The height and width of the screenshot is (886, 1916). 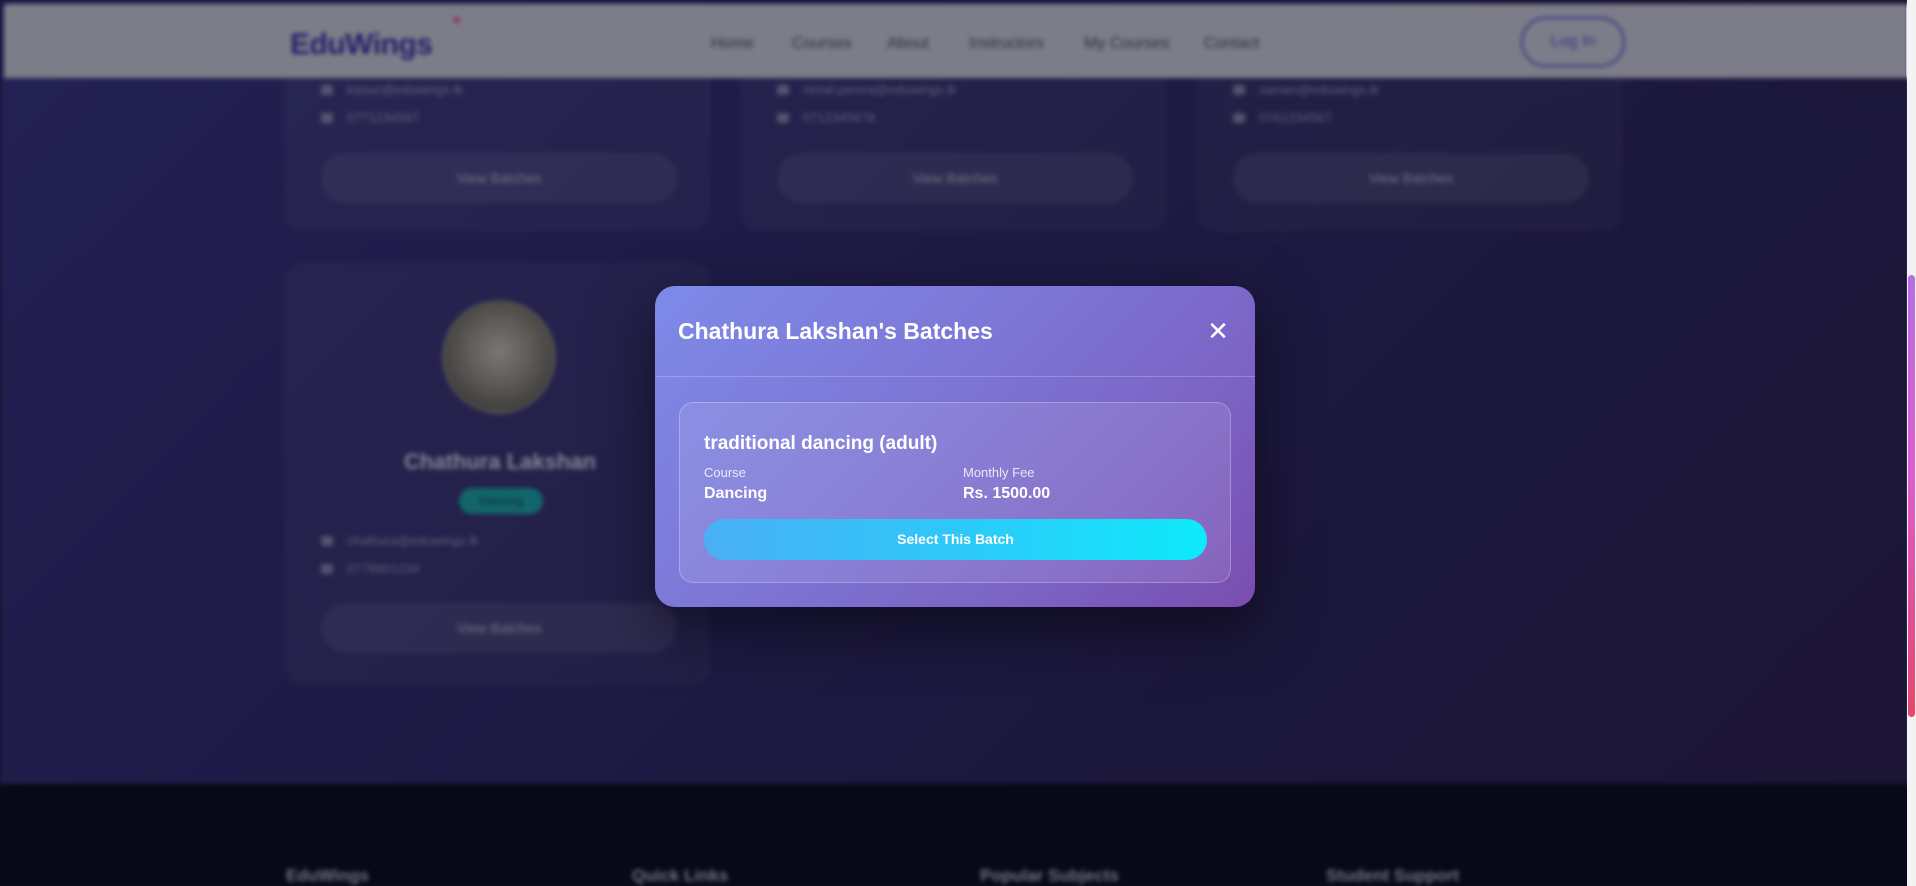 I want to click on batch-name: traditional dancing (adult), so click(x=821, y=443).